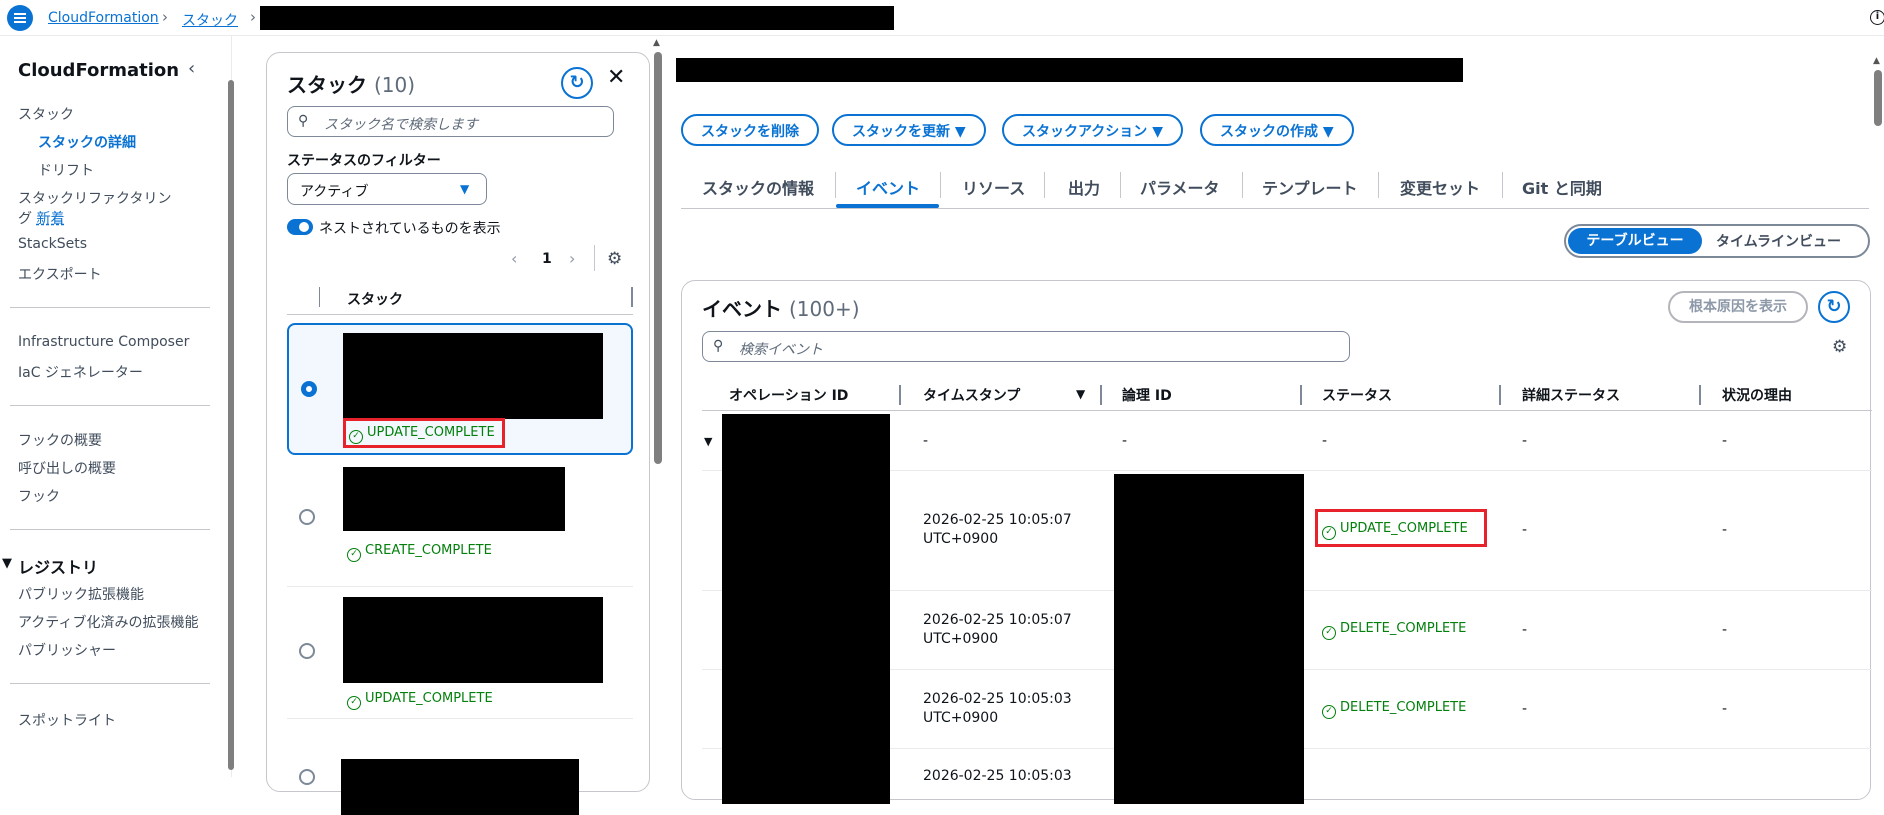 The width and height of the screenshot is (1884, 815). I want to click on redacted-stack-title, so click(1069, 70).